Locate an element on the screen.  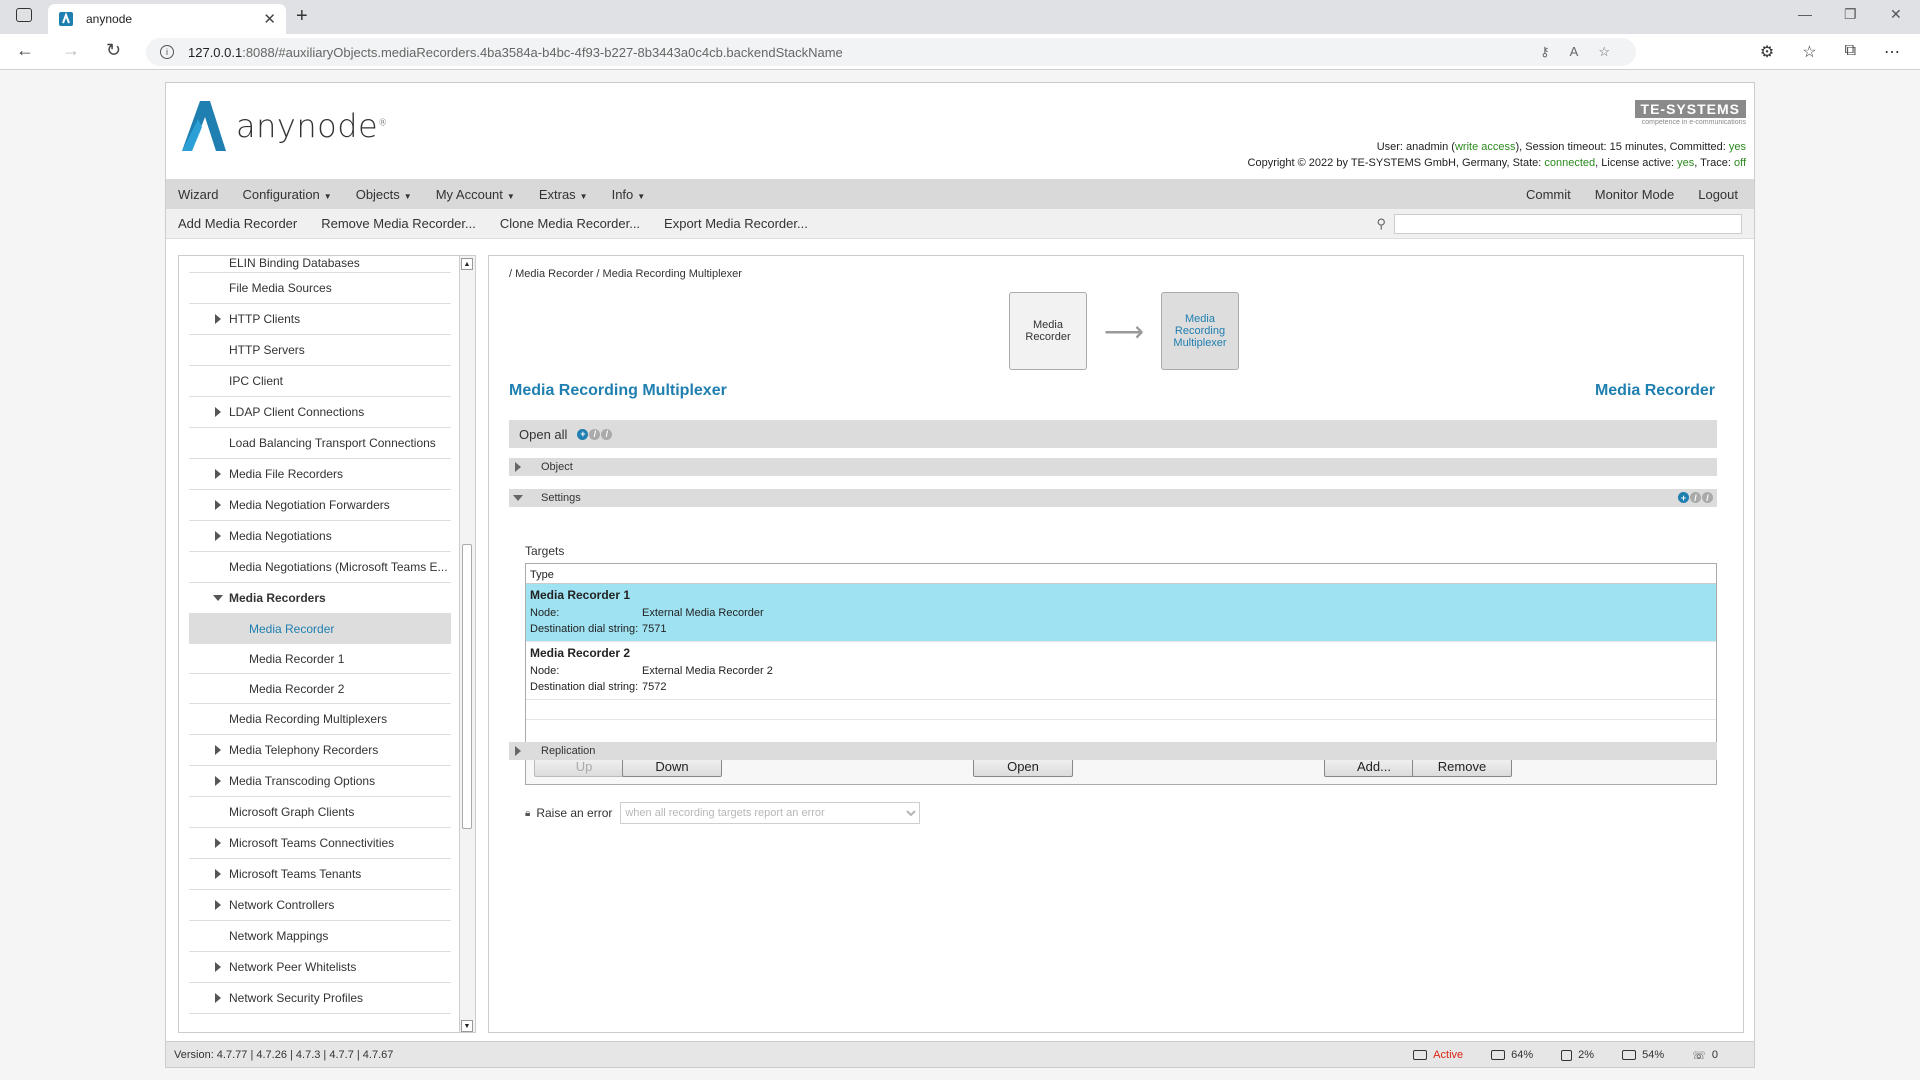
browser-tab: anynode ✕ is located at coordinates (167, 19).